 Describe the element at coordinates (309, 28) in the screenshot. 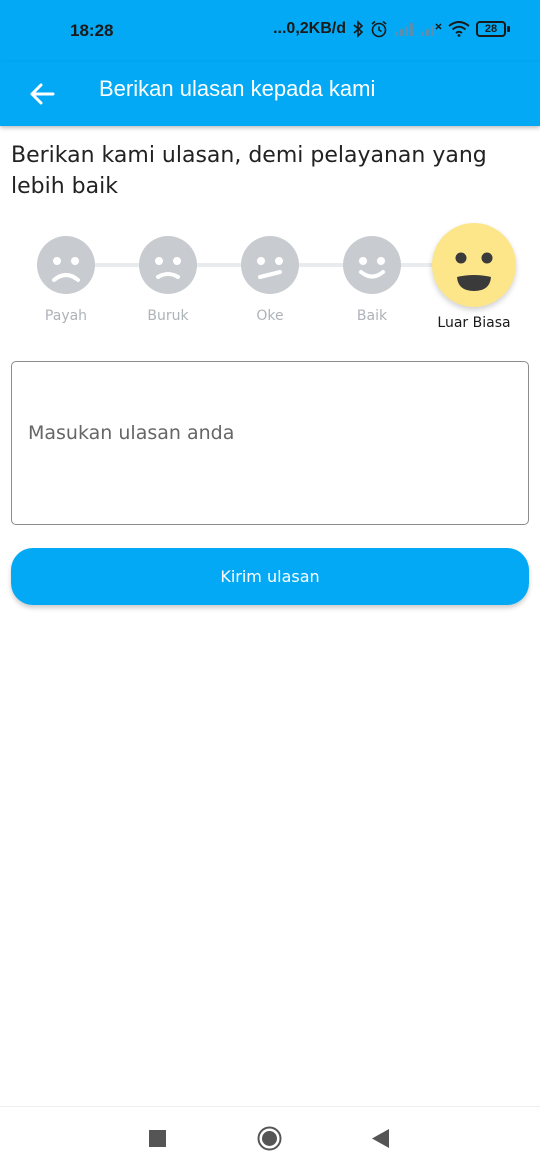

I see `network-speed: ...0,2KB/d` at that location.